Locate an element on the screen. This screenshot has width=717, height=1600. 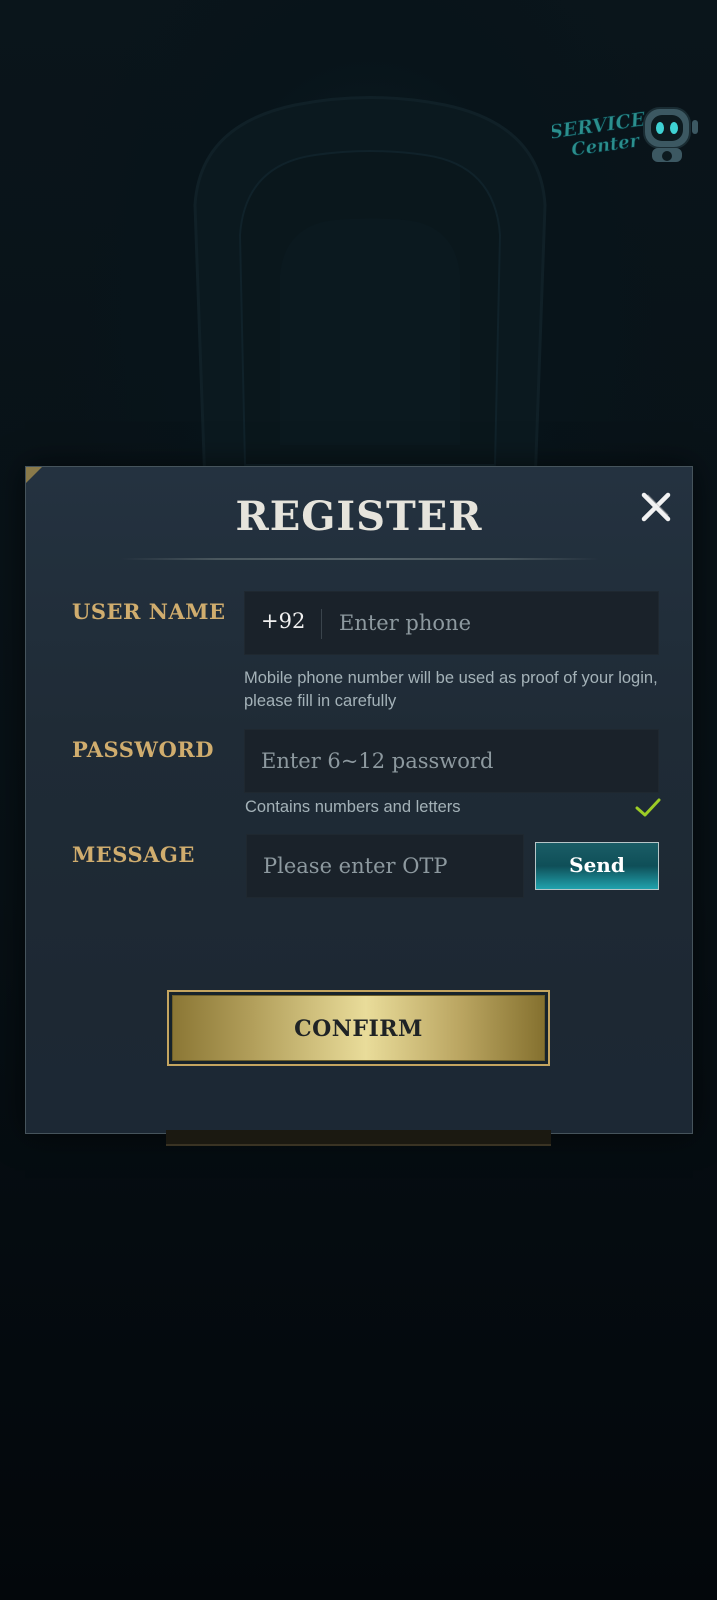
password-hint: Contains numbers and letters is located at coordinates (353, 807).